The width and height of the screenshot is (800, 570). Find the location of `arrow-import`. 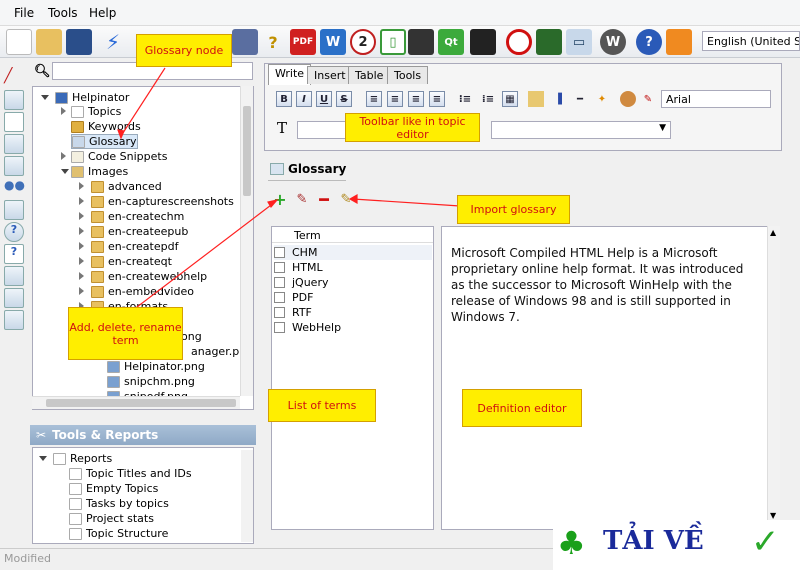

arrow-import is located at coordinates (406, 202).